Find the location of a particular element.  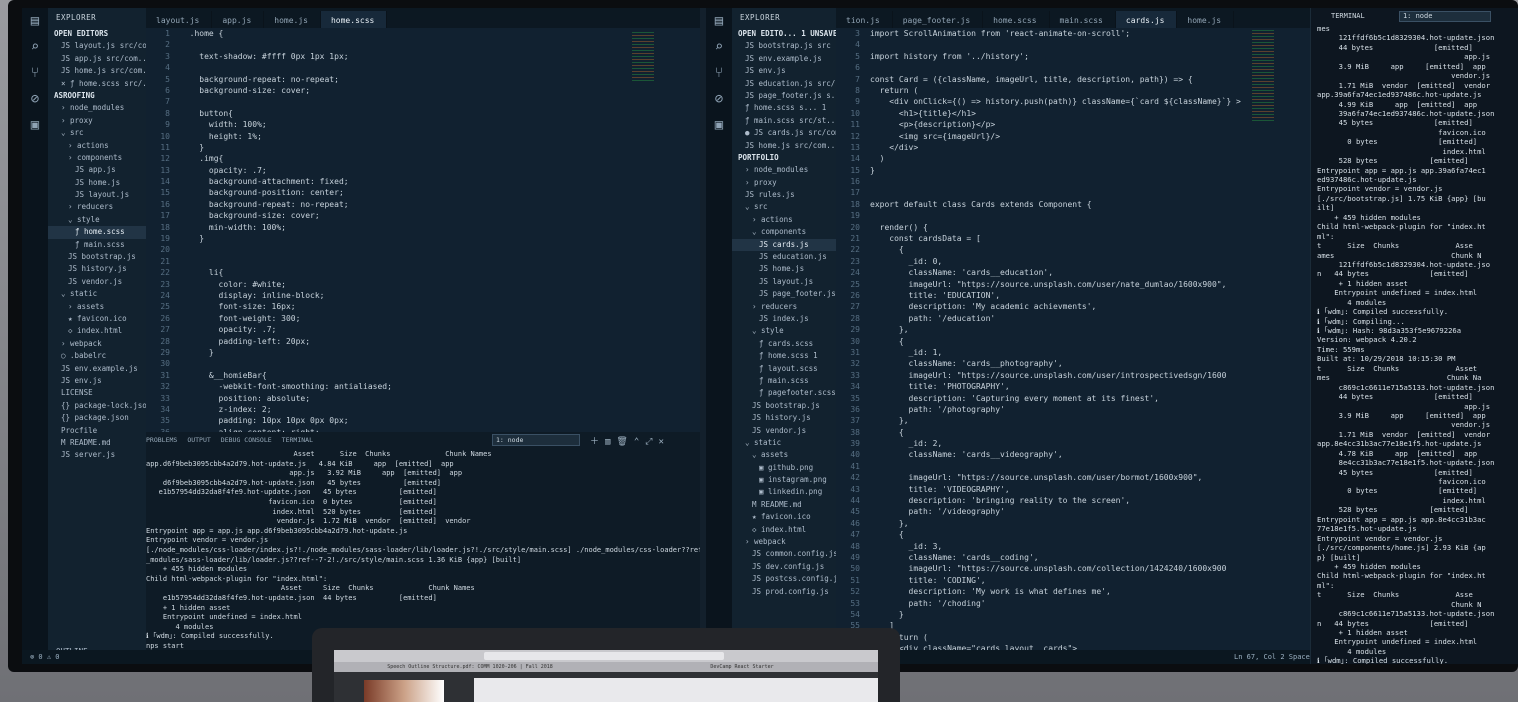

tree-item: ASROOFING is located at coordinates (97, 96).